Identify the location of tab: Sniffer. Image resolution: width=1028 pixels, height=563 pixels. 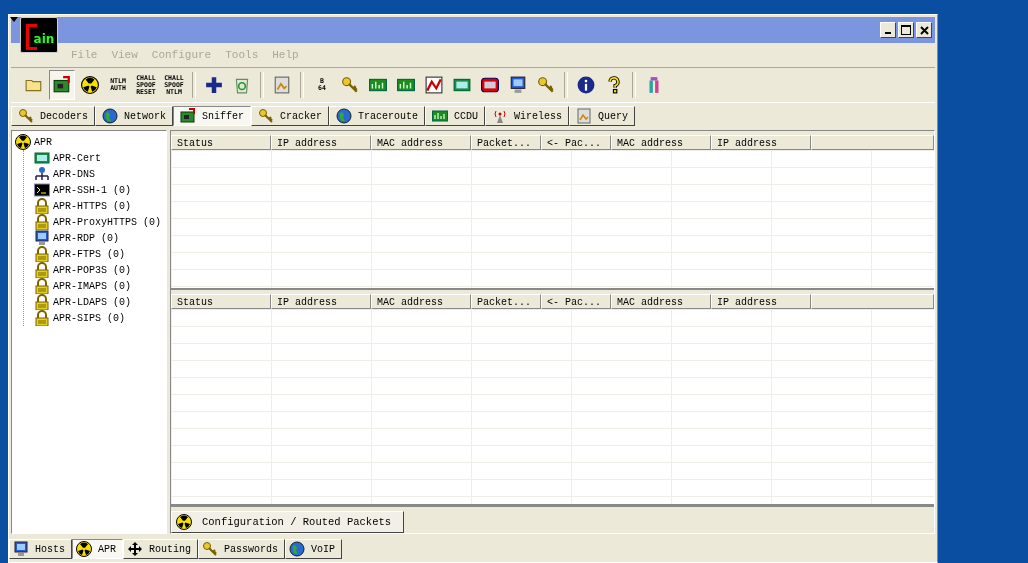
(212, 116).